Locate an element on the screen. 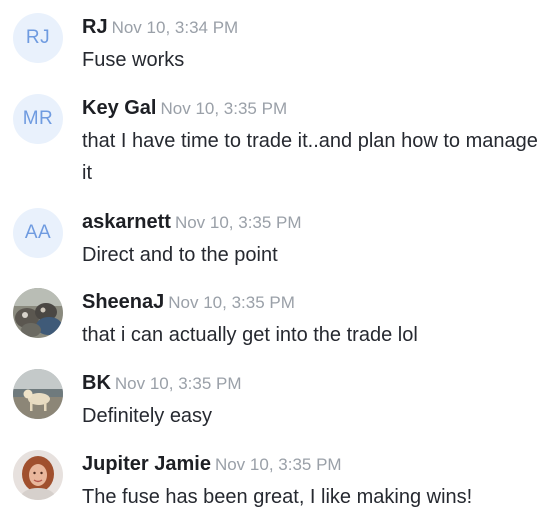  message-header: RJ Nov 10, 3:34 PM is located at coordinates (160, 28).